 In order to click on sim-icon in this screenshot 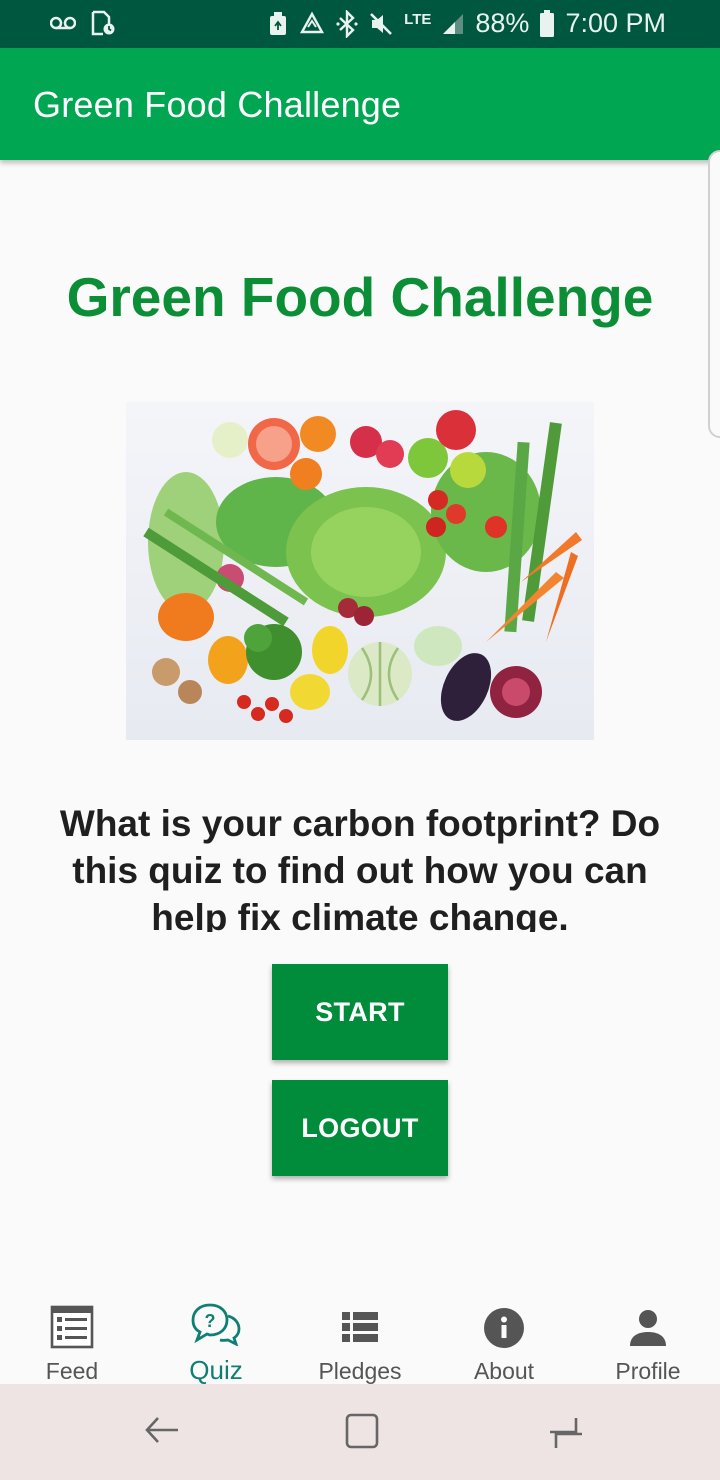, I will do `click(103, 23)`.